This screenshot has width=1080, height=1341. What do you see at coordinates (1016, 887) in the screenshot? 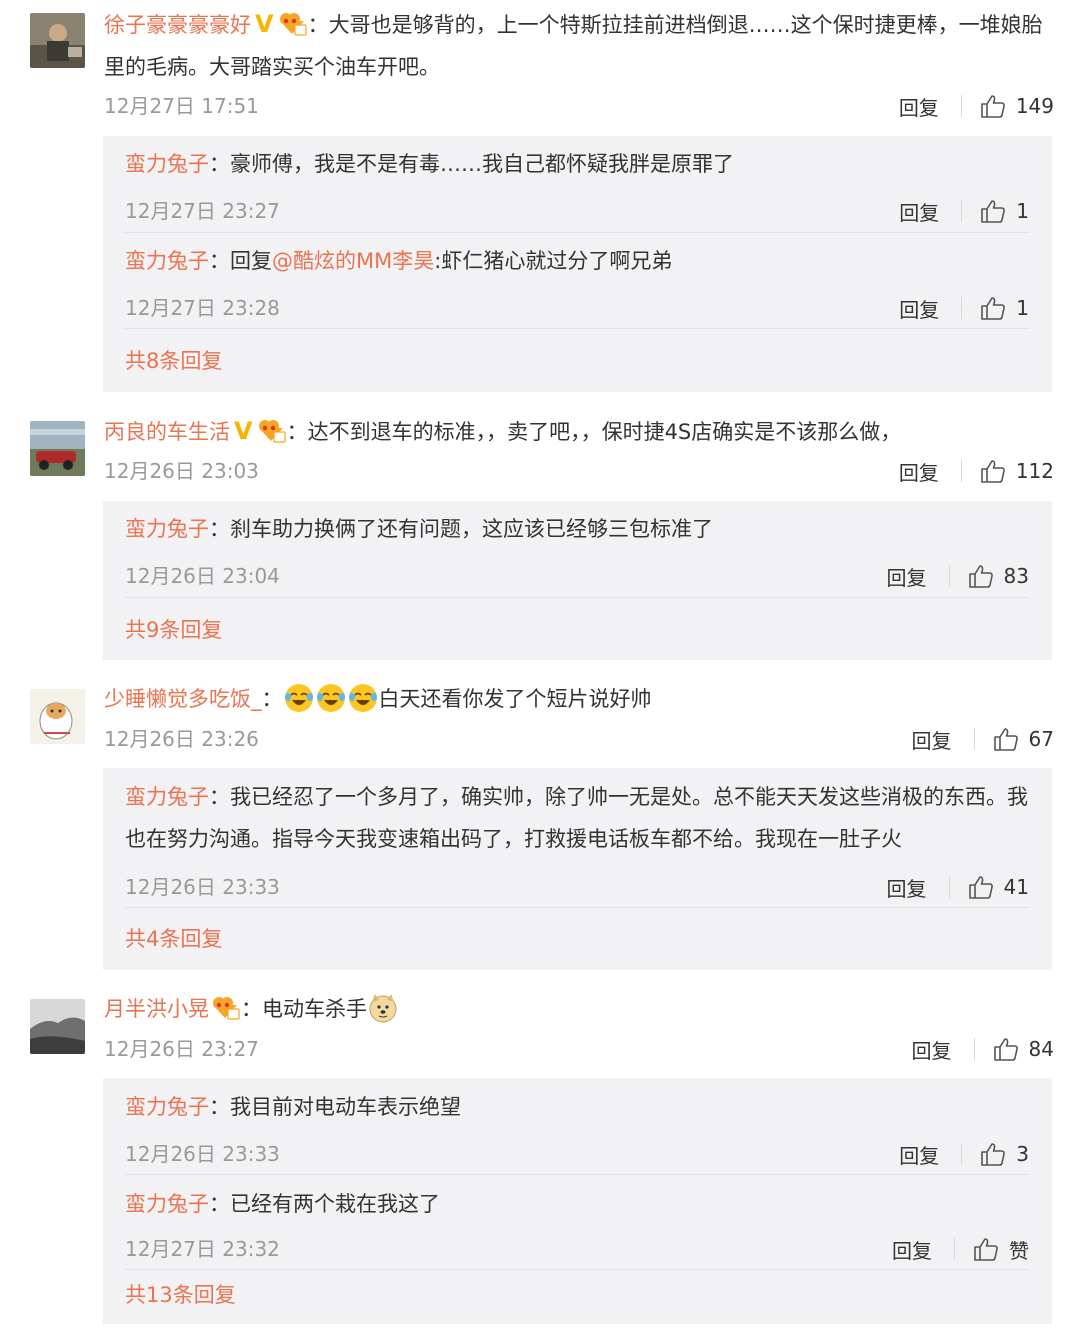
I see `like-count: 41` at bounding box center [1016, 887].